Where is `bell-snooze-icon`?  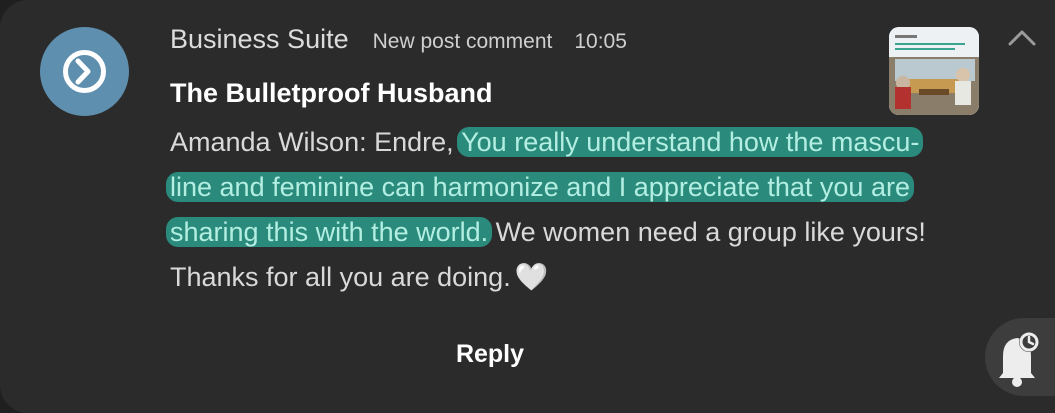
bell-snooze-icon is located at coordinates (1019, 359).